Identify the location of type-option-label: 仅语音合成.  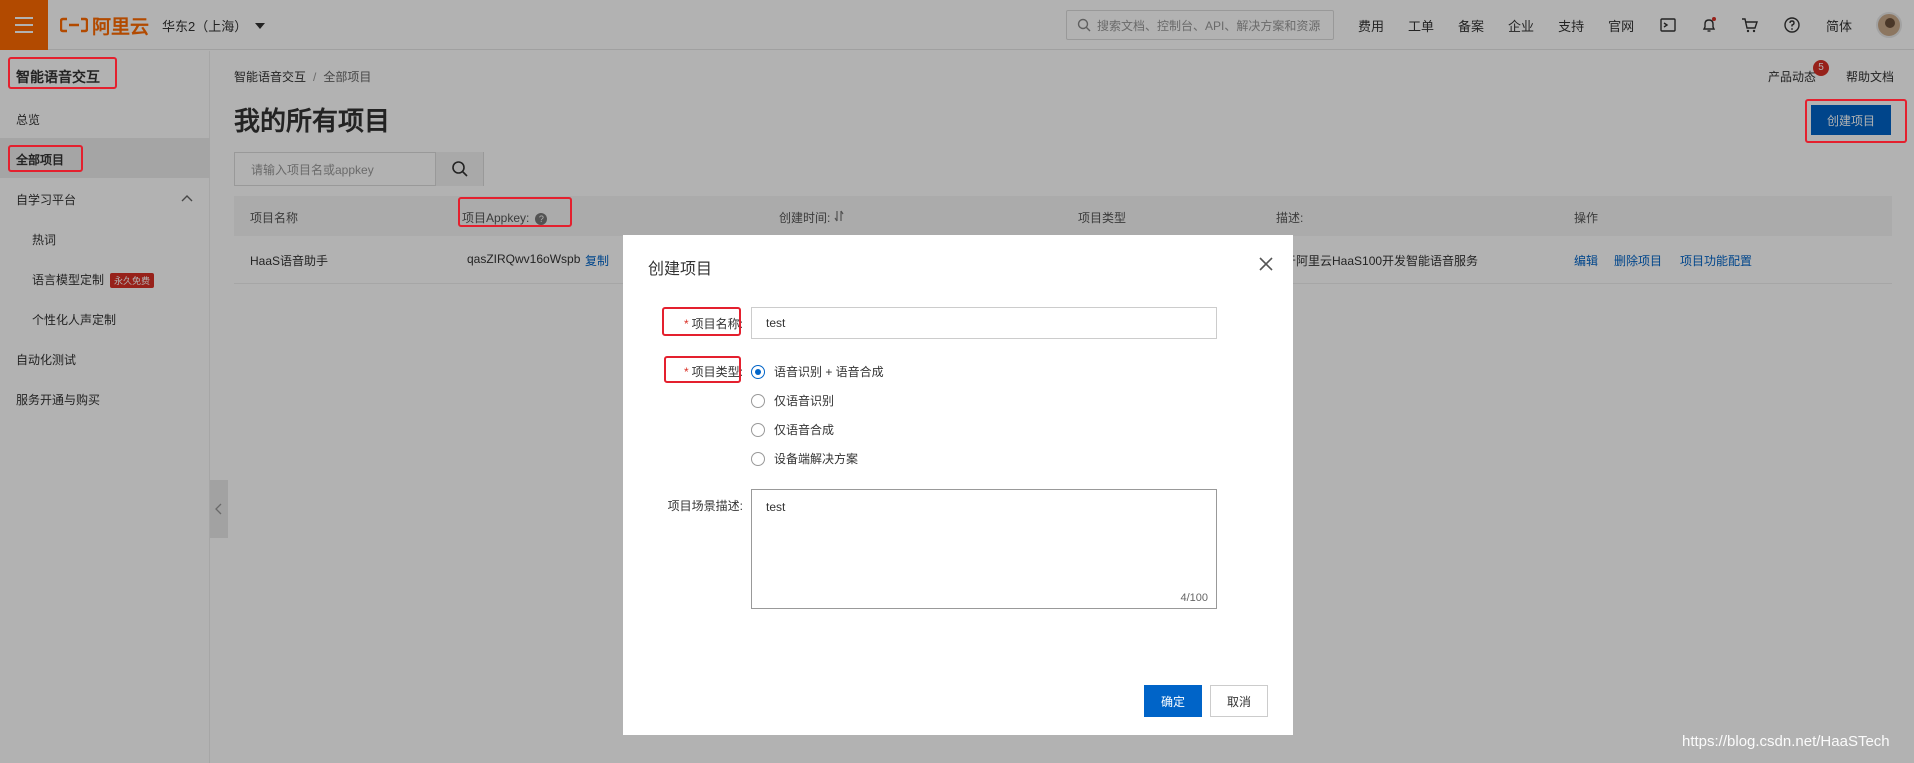
(804, 430).